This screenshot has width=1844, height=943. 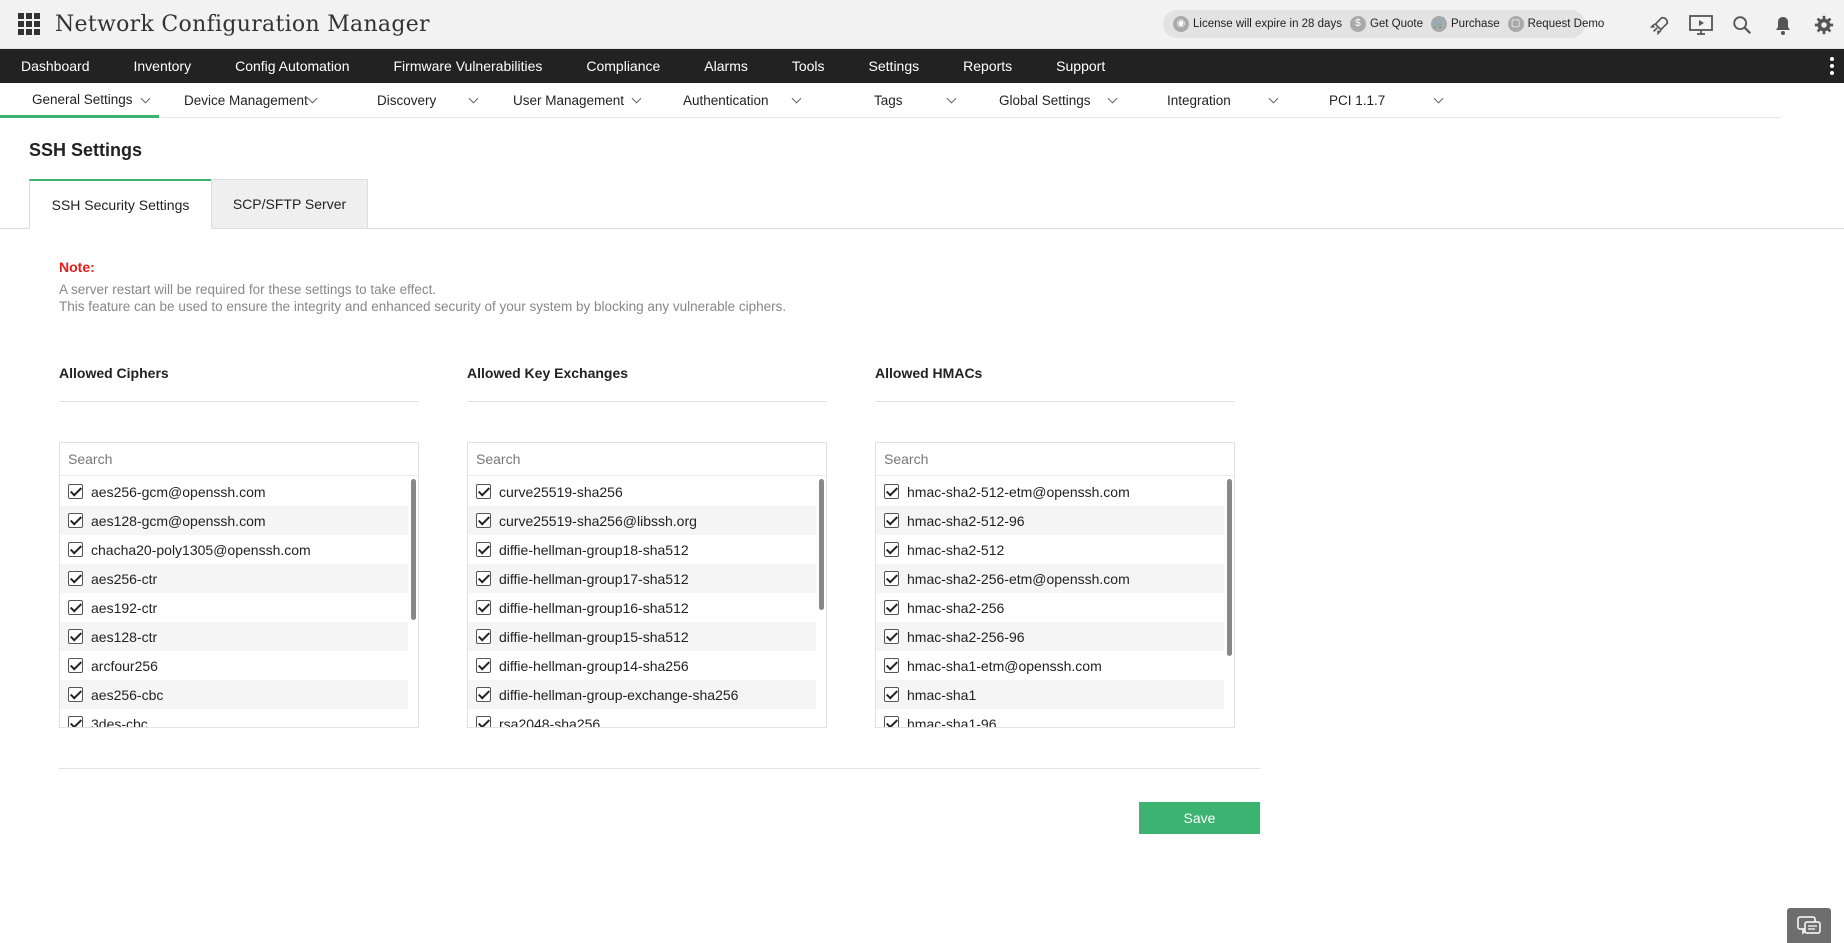 I want to click on ciphers-search-input, so click(x=218, y=459).